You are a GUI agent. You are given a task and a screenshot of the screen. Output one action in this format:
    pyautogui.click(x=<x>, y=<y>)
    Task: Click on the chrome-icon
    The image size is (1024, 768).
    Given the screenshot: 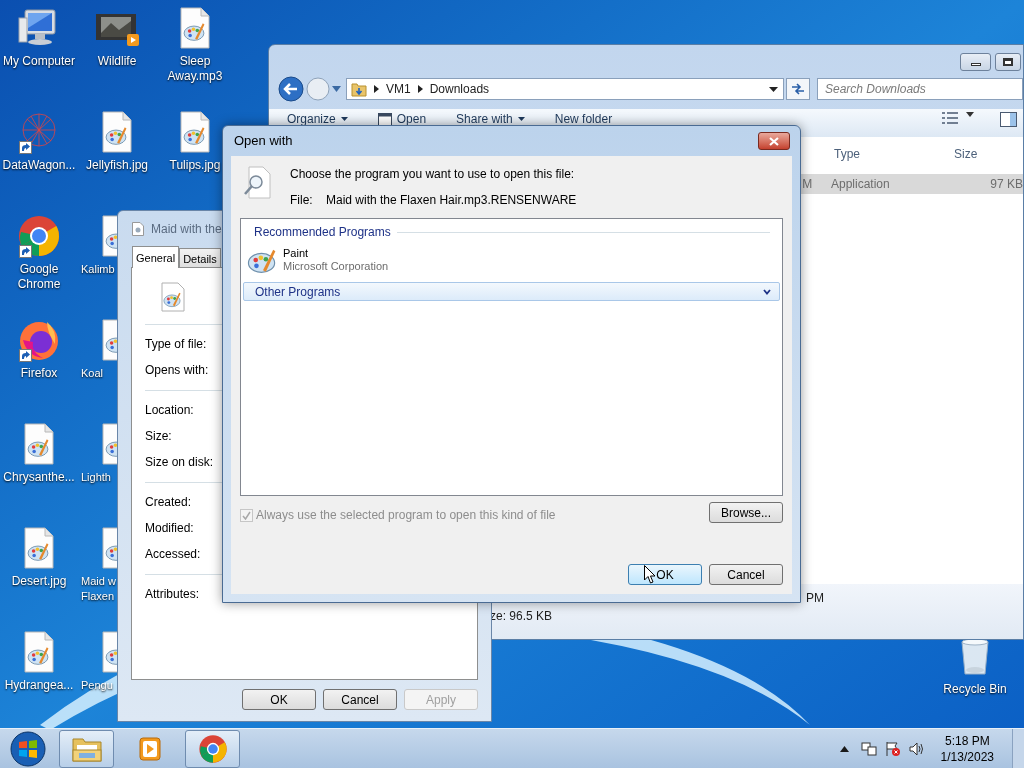 What is the action you would take?
    pyautogui.click(x=212, y=748)
    